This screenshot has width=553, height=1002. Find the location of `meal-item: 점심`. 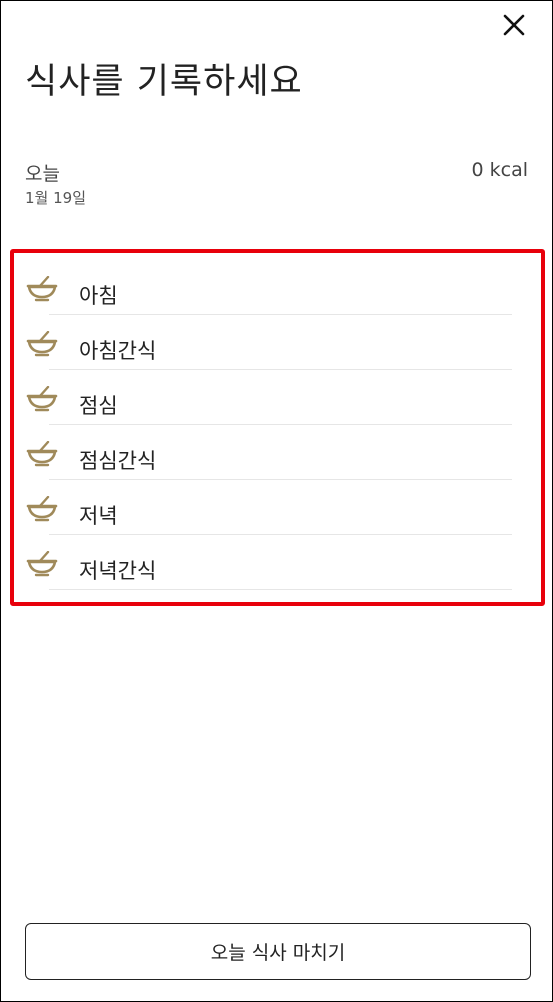

meal-item: 점심 is located at coordinates (277, 397).